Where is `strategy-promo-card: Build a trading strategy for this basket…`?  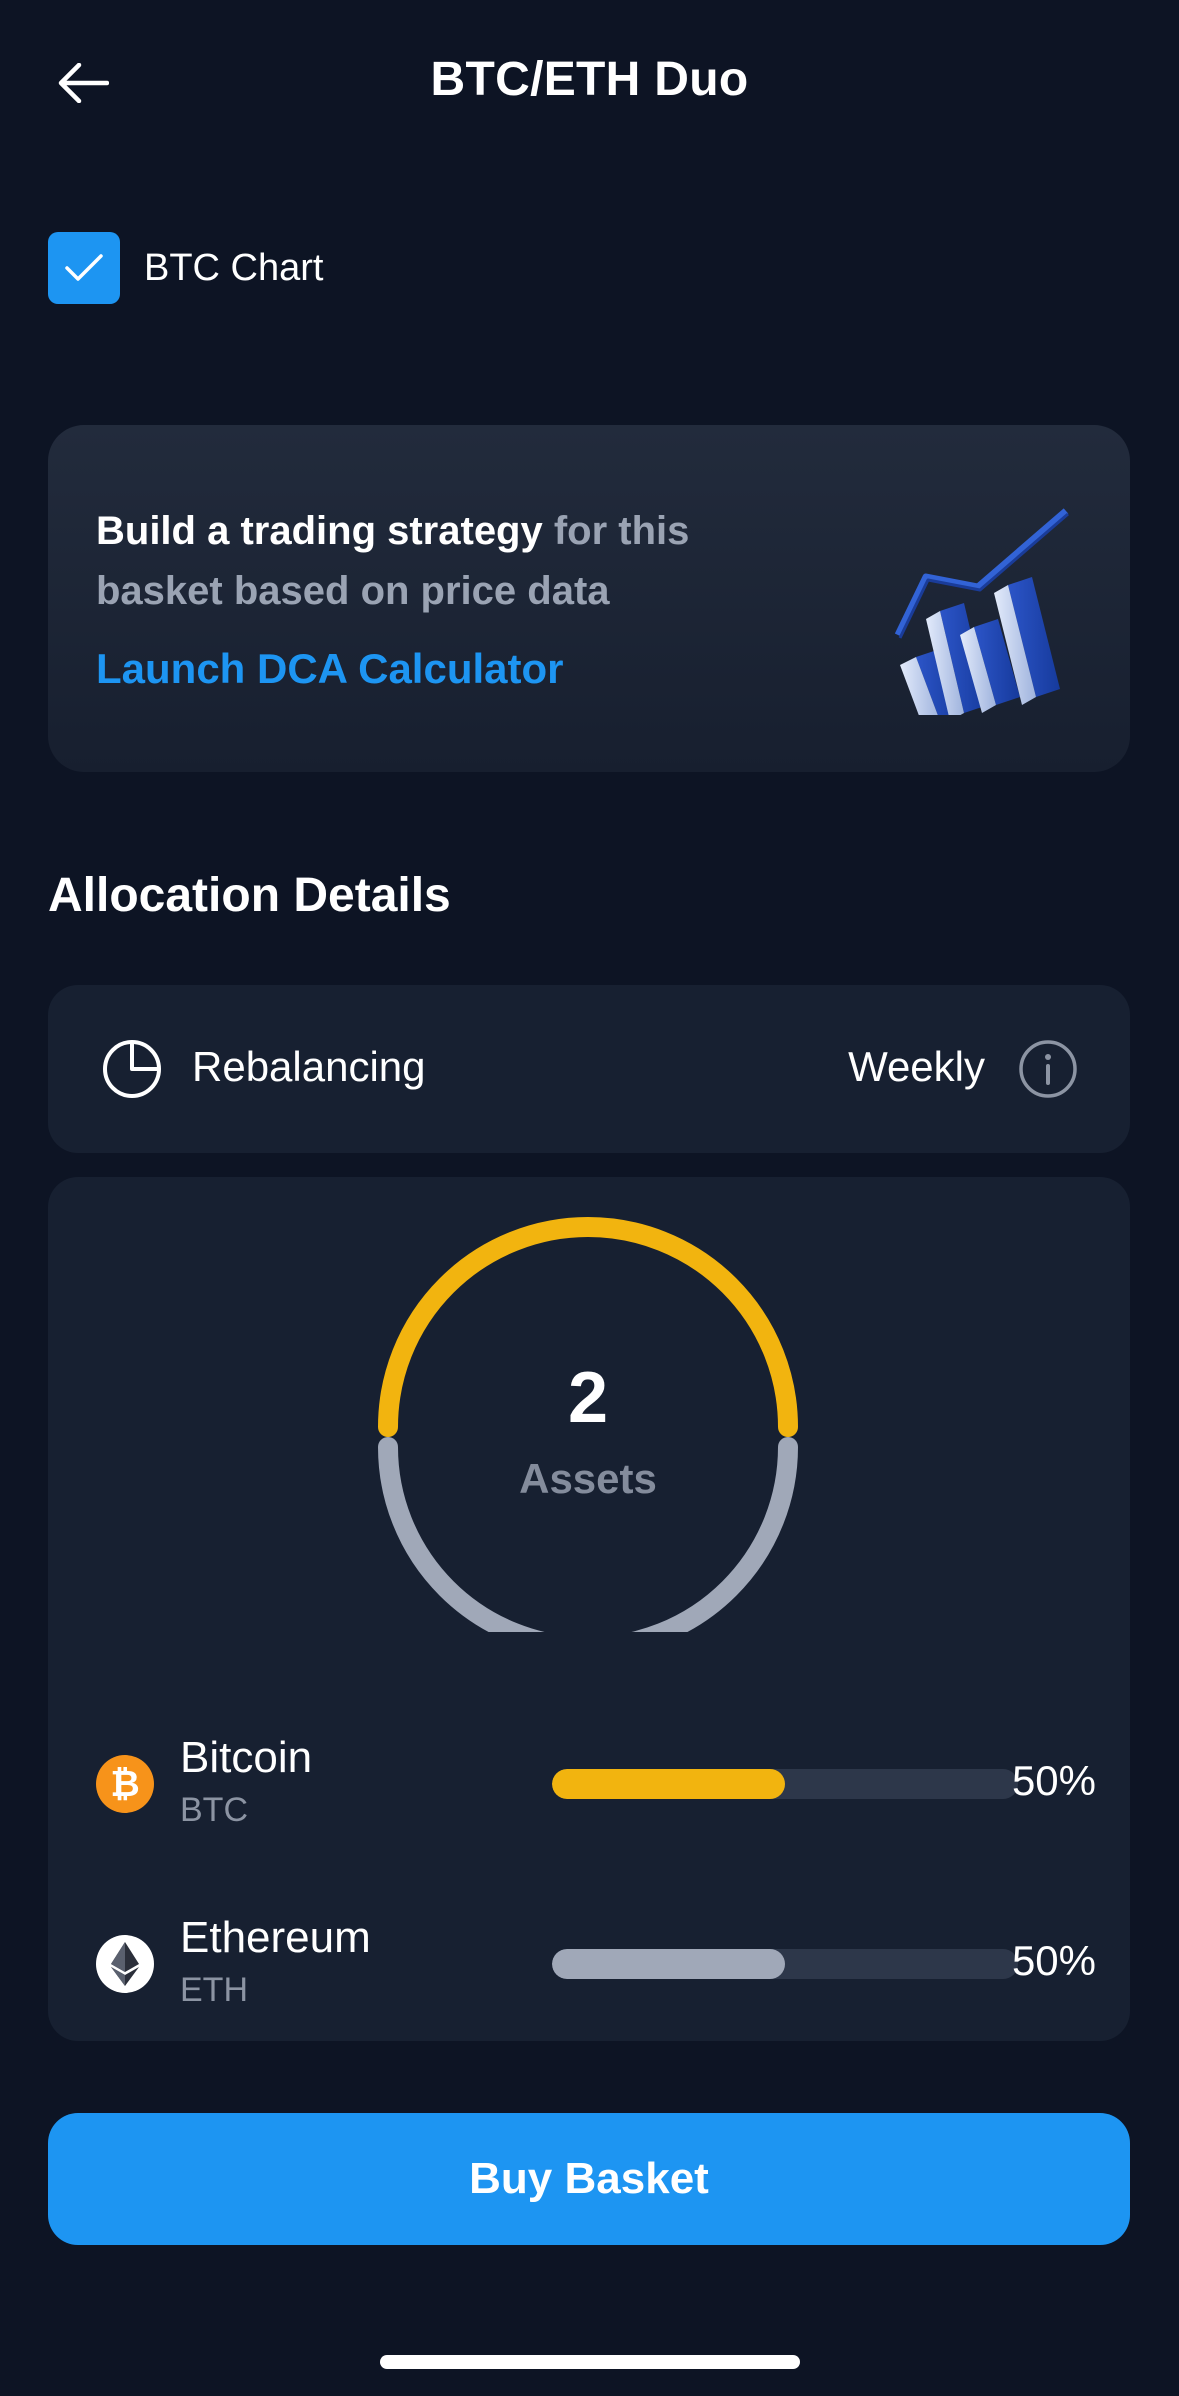
strategy-promo-card: Build a trading strategy for this basket… is located at coordinates (589, 598).